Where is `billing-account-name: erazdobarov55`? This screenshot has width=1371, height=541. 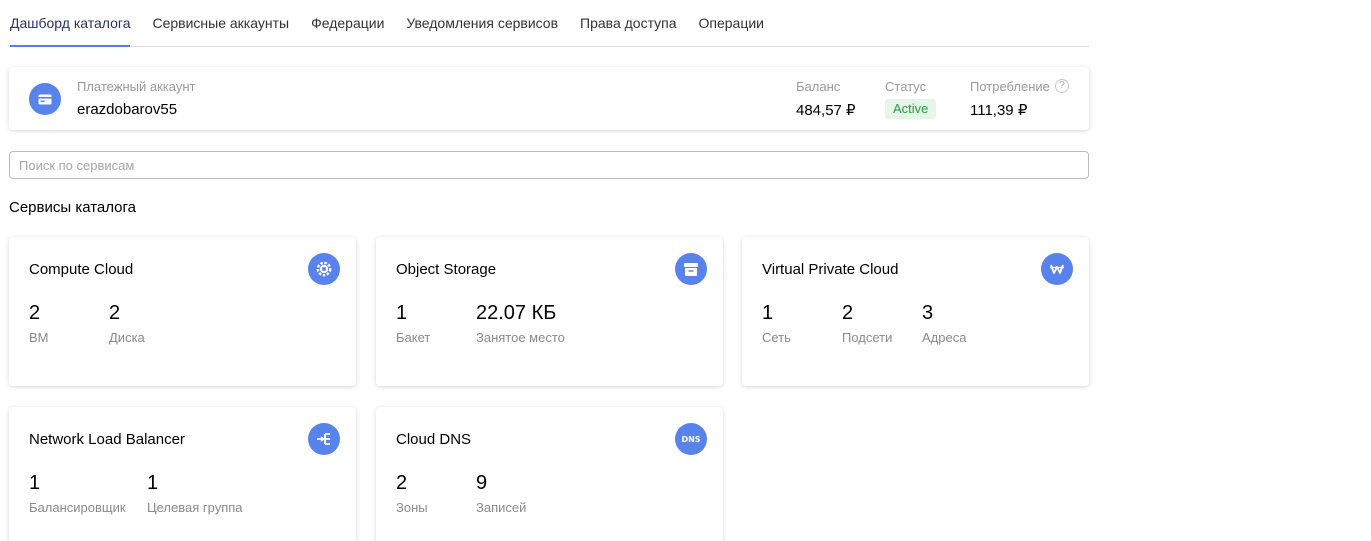 billing-account-name: erazdobarov55 is located at coordinates (127, 109).